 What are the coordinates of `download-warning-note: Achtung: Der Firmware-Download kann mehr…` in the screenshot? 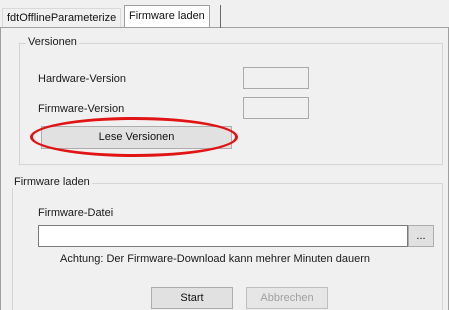 It's located at (215, 259).